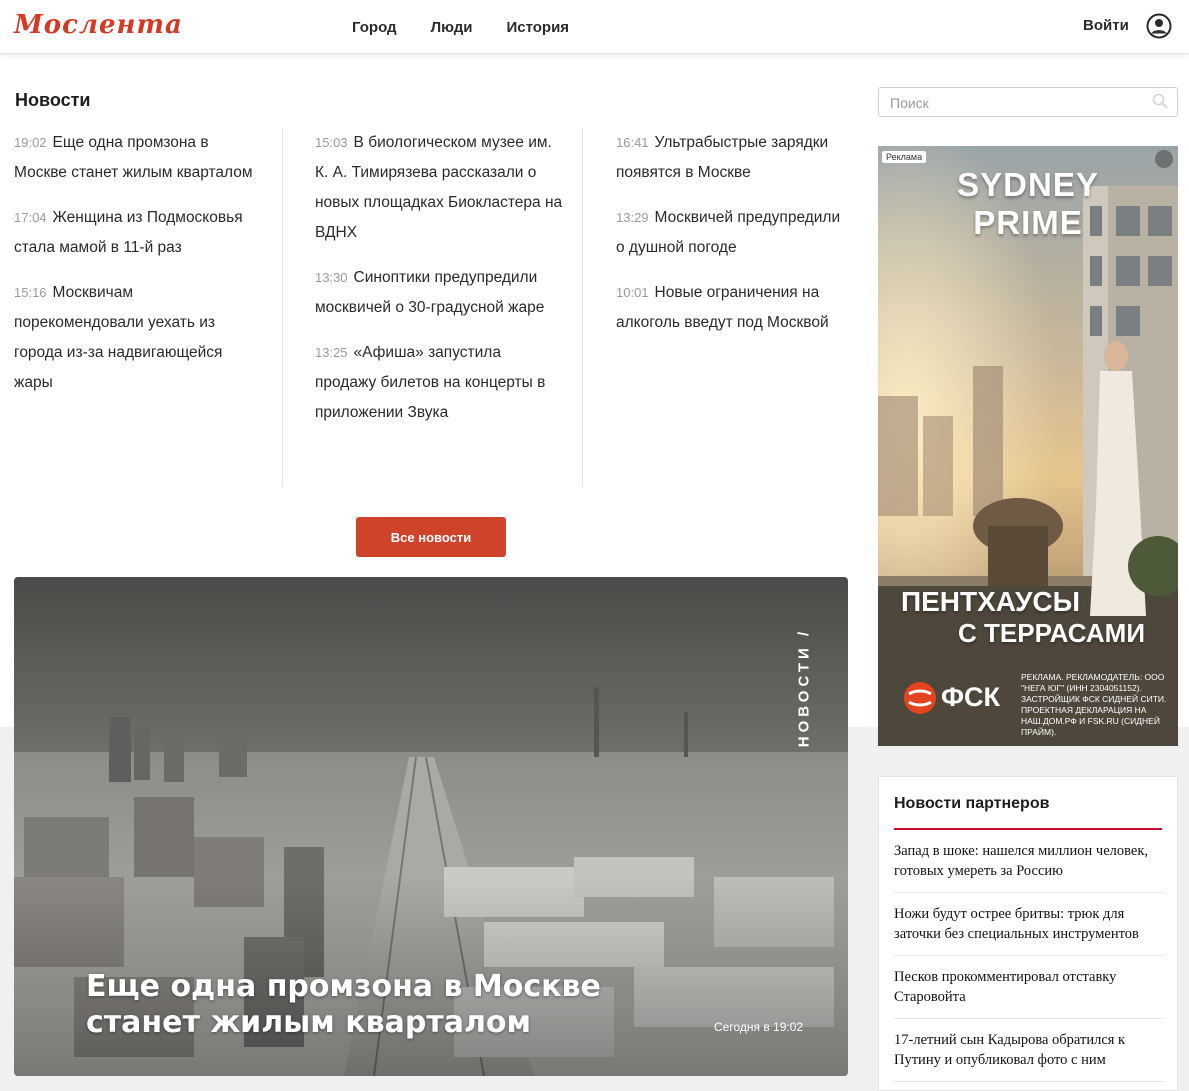 Image resolution: width=1189 pixels, height=1091 pixels. I want to click on news-time: 15:03, so click(331, 142).